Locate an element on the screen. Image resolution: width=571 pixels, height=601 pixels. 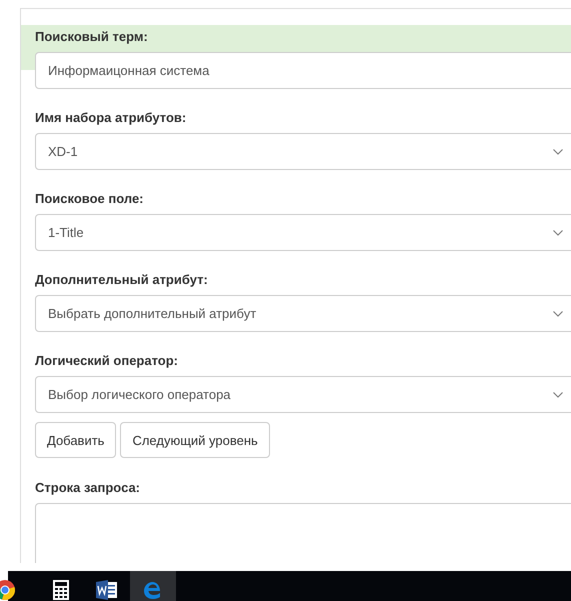
browser-icon is located at coordinates (8, 590).